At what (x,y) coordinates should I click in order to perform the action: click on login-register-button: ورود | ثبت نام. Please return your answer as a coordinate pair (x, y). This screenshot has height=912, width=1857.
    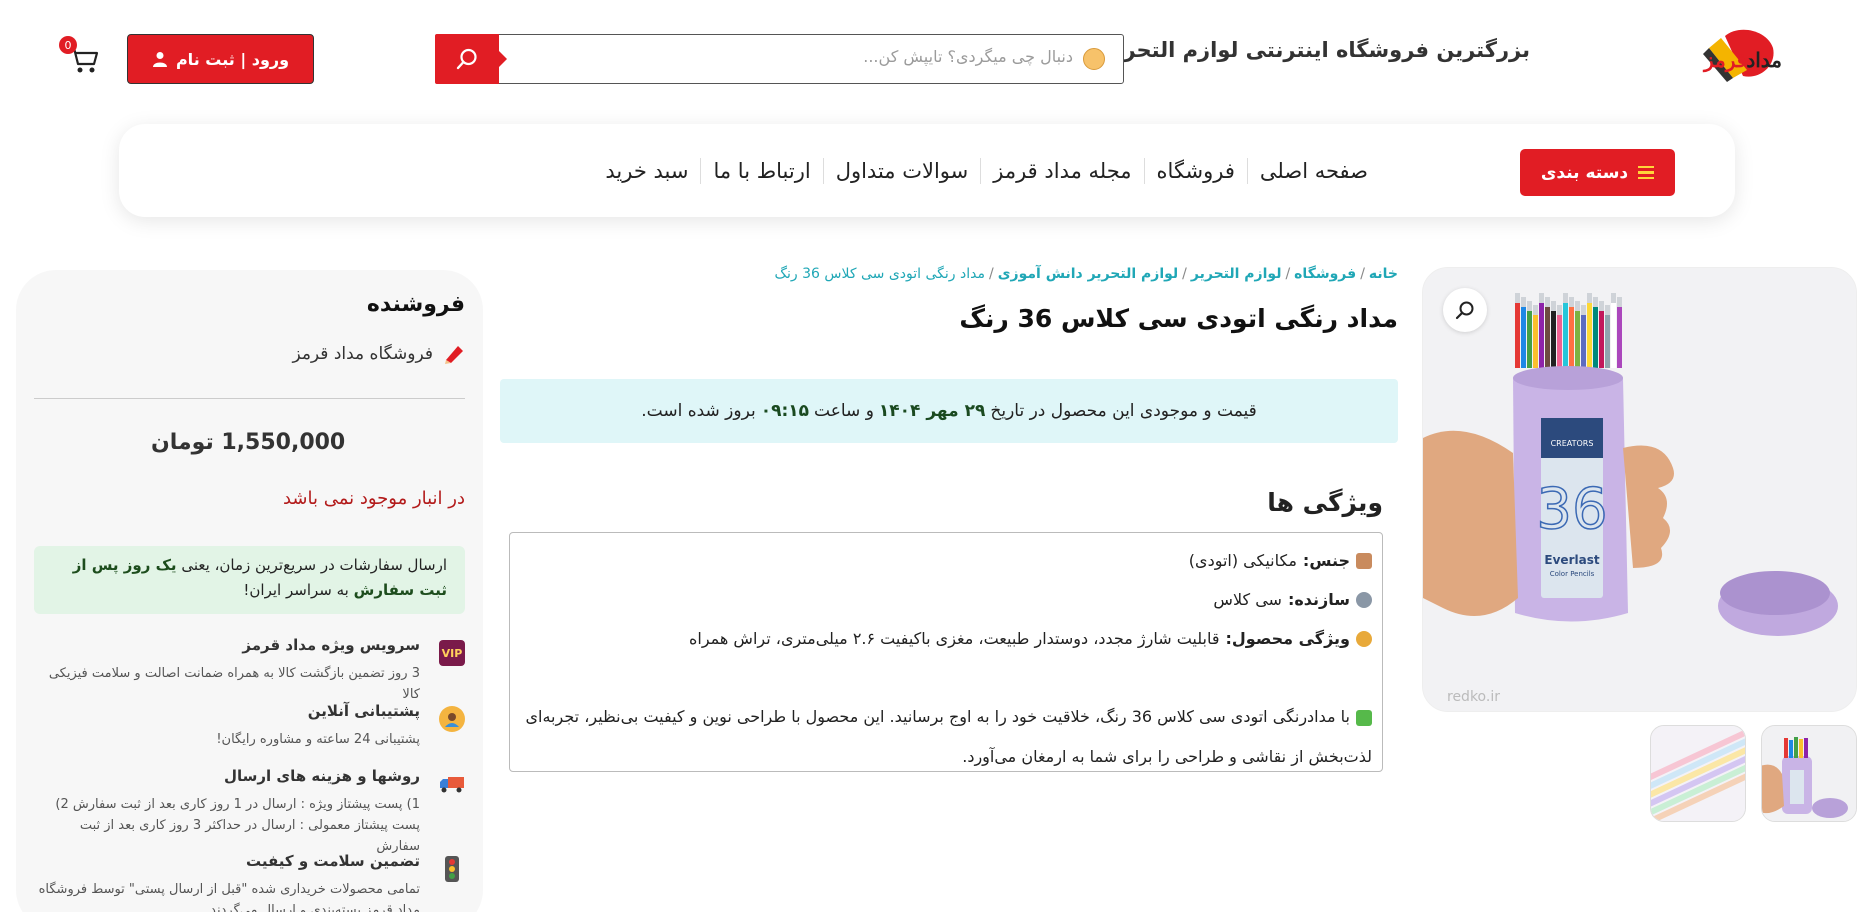
    Looking at the image, I should click on (220, 59).